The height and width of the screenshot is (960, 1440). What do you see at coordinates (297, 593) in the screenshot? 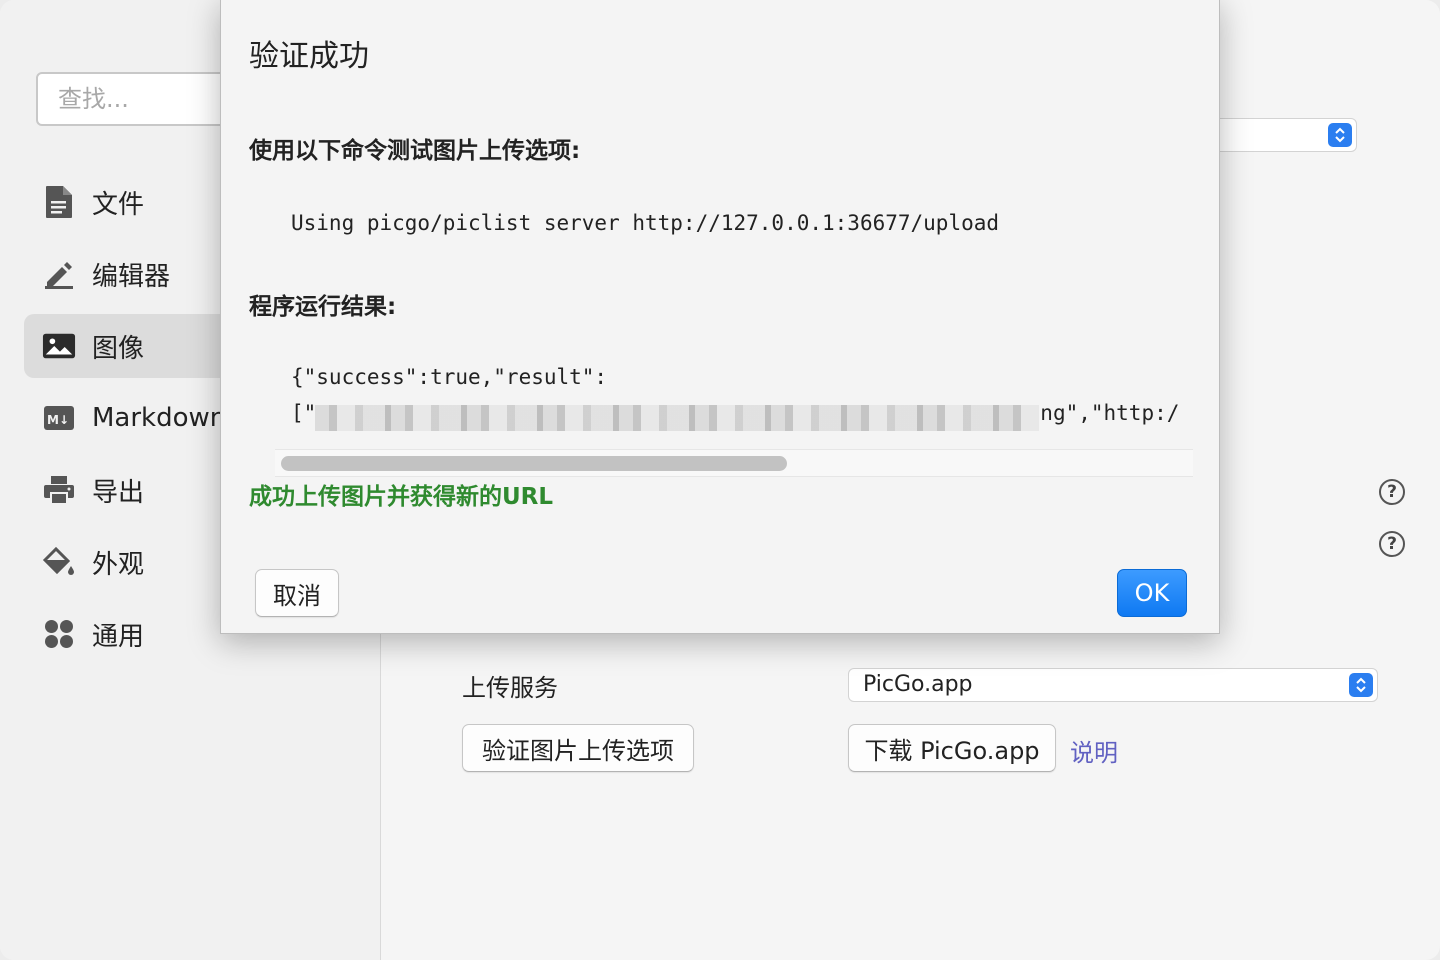
I see `cancel-button: 取消` at bounding box center [297, 593].